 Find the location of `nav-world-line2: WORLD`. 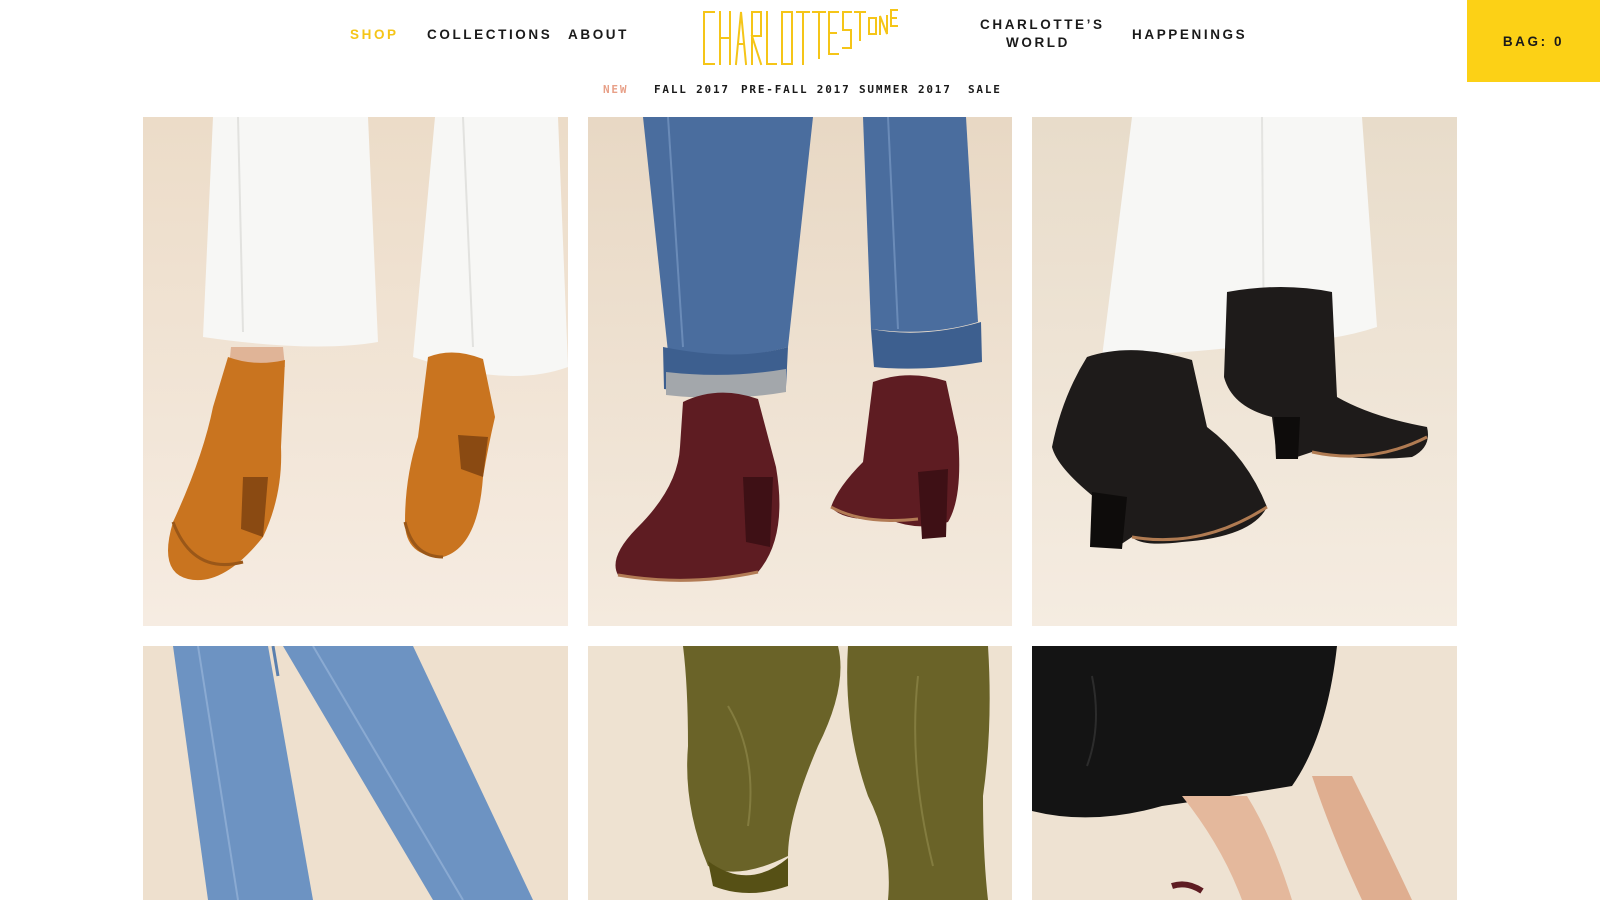

nav-world-line2: WORLD is located at coordinates (1038, 42).